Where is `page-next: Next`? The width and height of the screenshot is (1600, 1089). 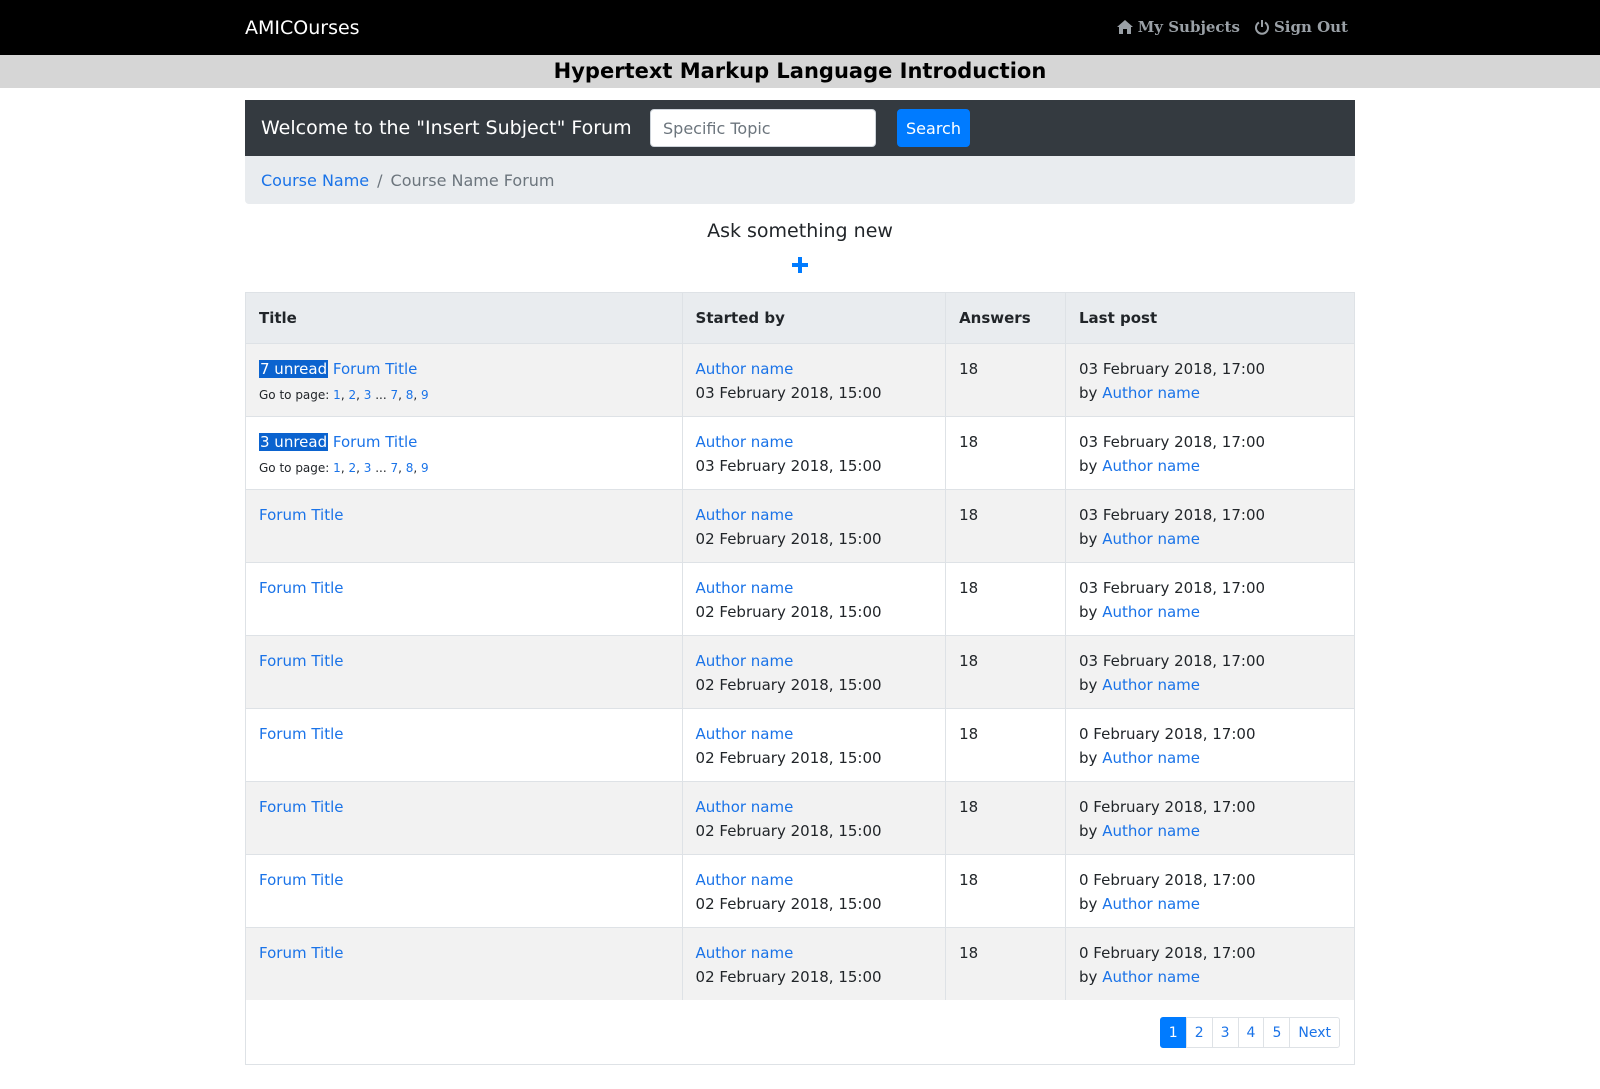 page-next: Next is located at coordinates (1314, 1032).